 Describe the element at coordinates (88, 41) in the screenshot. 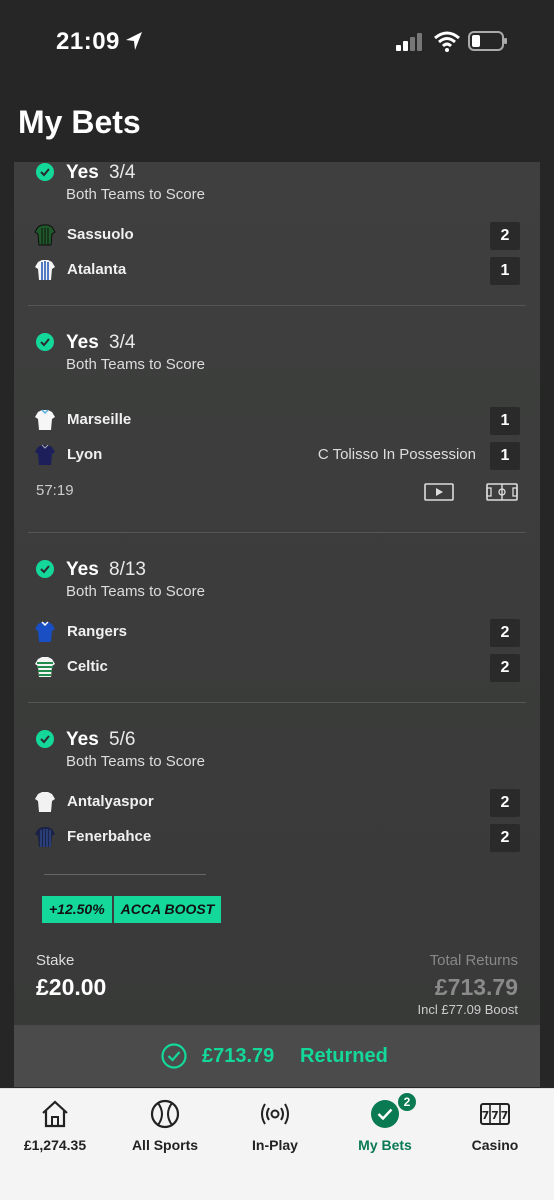

I see `status-time: 21:09` at that location.